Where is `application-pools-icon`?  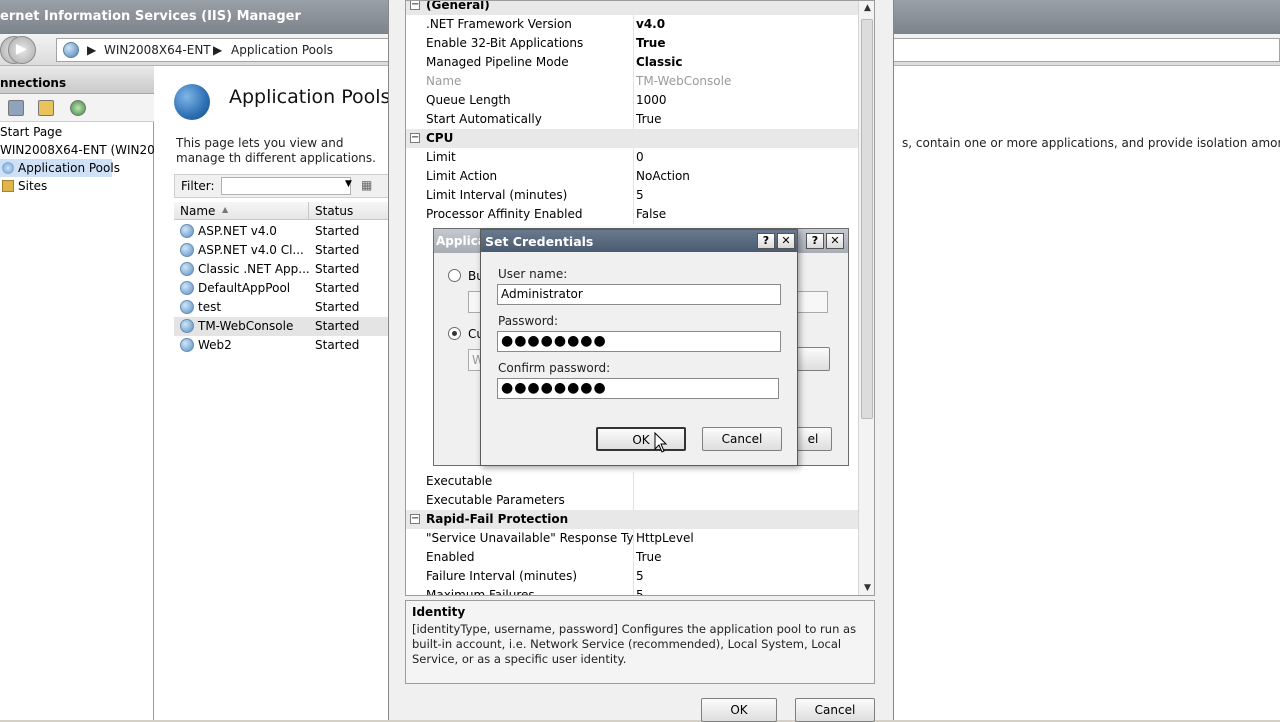 application-pools-icon is located at coordinates (192, 102).